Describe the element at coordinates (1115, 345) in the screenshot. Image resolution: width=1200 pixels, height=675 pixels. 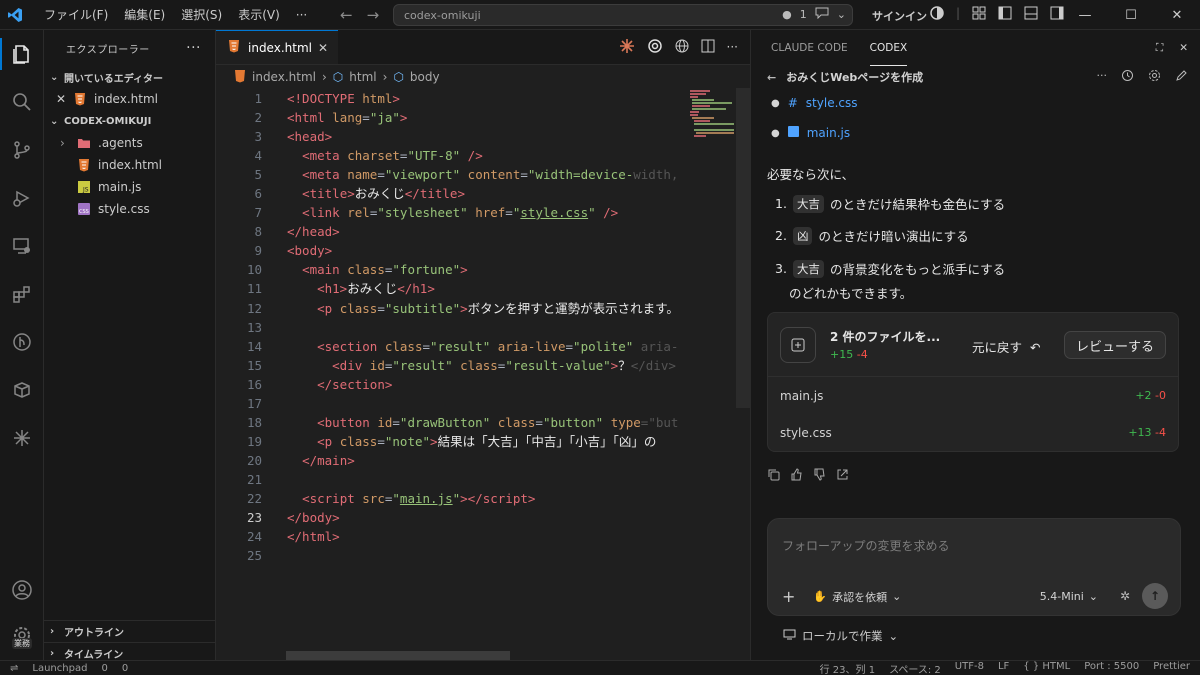
I see `review-button: レビューする` at that location.